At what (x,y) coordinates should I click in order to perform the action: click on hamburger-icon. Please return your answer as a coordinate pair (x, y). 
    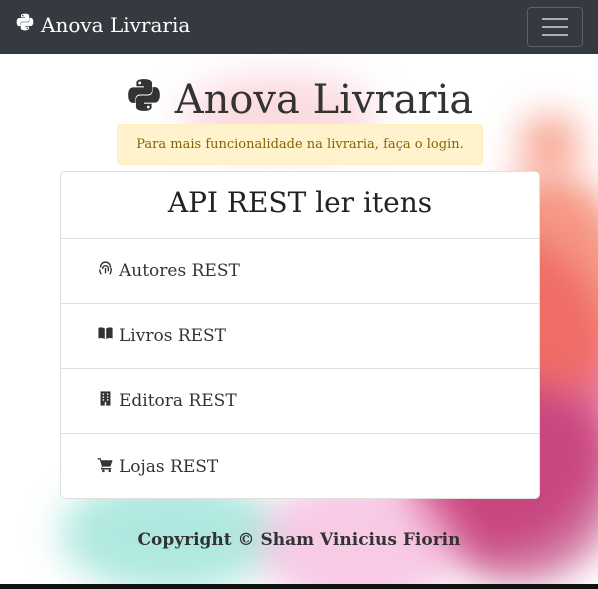
    Looking at the image, I should click on (555, 19).